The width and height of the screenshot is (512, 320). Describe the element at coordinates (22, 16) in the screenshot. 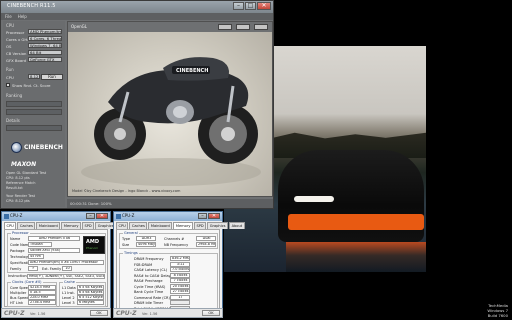

I see `menu-help: Help` at that location.